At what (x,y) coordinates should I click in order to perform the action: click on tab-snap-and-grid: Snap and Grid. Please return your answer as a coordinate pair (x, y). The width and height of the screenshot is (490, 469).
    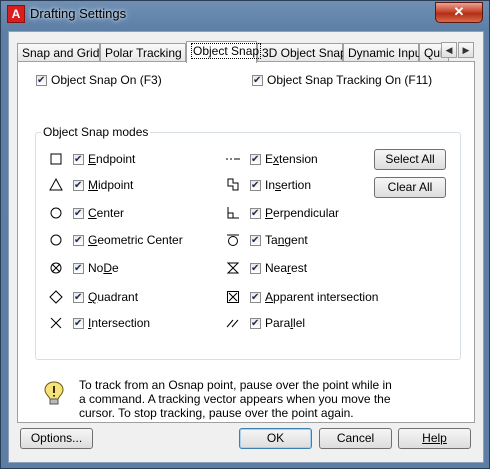
    Looking at the image, I should click on (58, 52).